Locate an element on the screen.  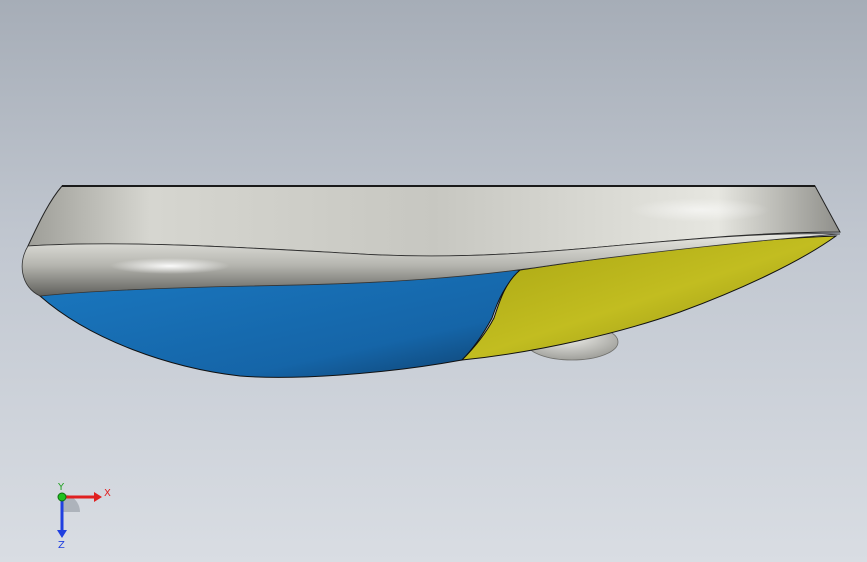
shell-highlight is located at coordinates (170, 266).